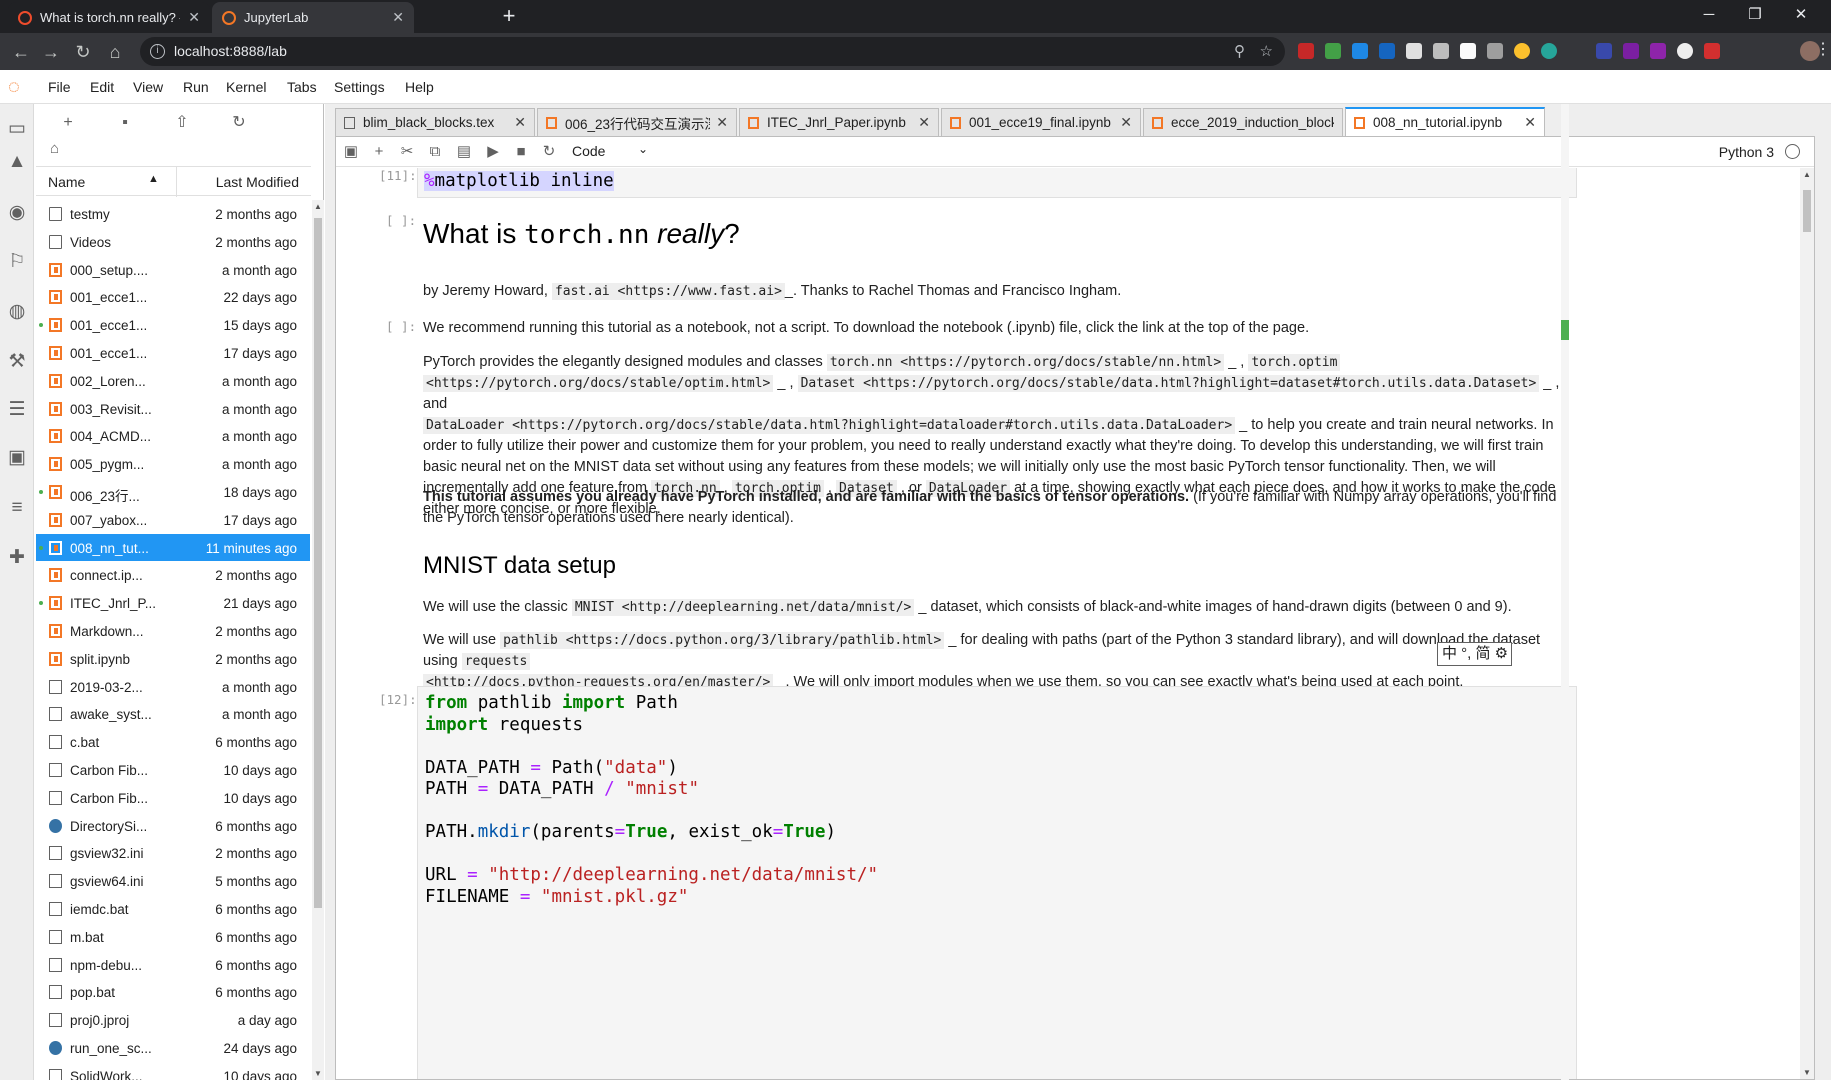  I want to click on file-list-scrollbar: ▲ ▼, so click(318, 640).